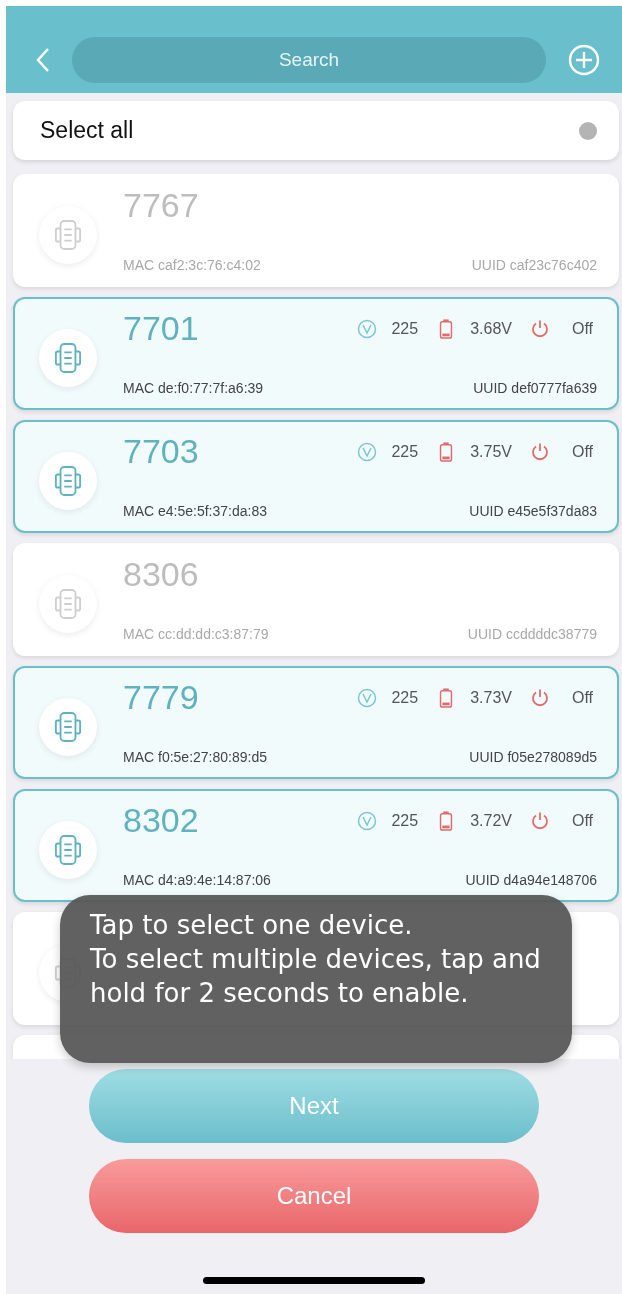  What do you see at coordinates (197, 880) in the screenshot?
I see `mac-address: MAC d4:a9:4e:14:87:06` at bounding box center [197, 880].